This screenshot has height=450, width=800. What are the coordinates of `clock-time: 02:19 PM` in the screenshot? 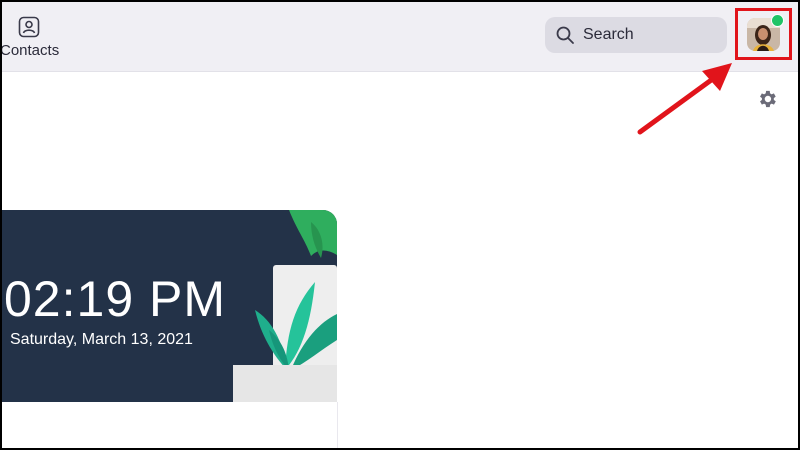 It's located at (115, 299).